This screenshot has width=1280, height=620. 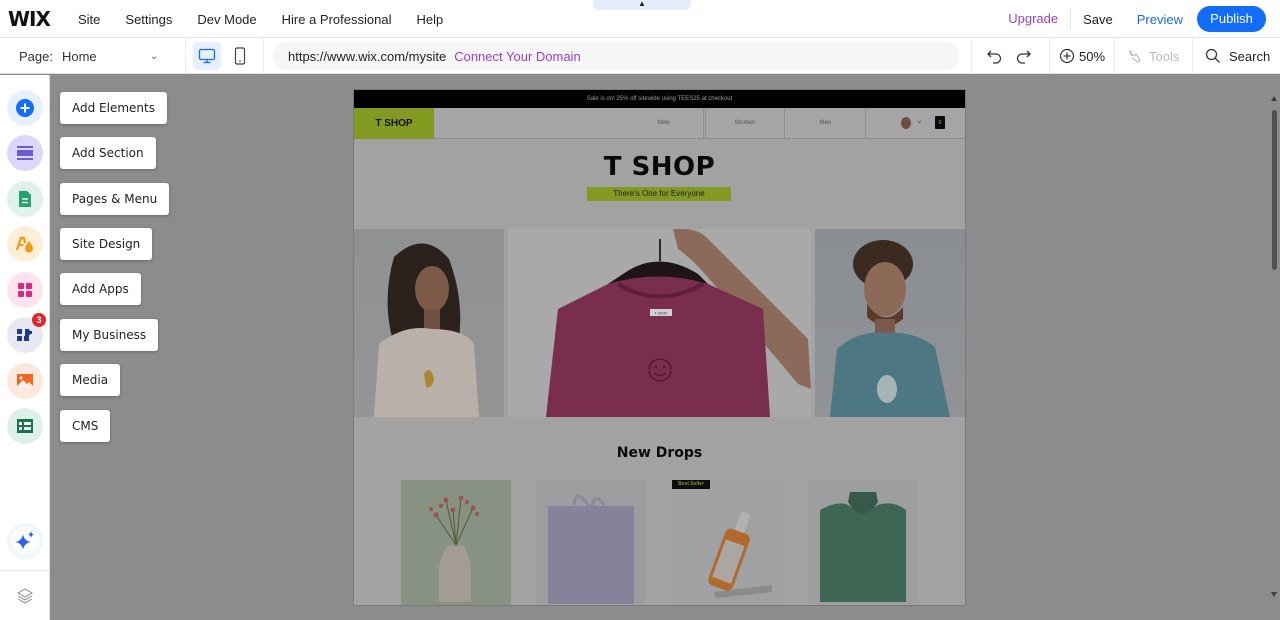 I want to click on page-selector: Page: Home ⌄, so click(x=88, y=56).